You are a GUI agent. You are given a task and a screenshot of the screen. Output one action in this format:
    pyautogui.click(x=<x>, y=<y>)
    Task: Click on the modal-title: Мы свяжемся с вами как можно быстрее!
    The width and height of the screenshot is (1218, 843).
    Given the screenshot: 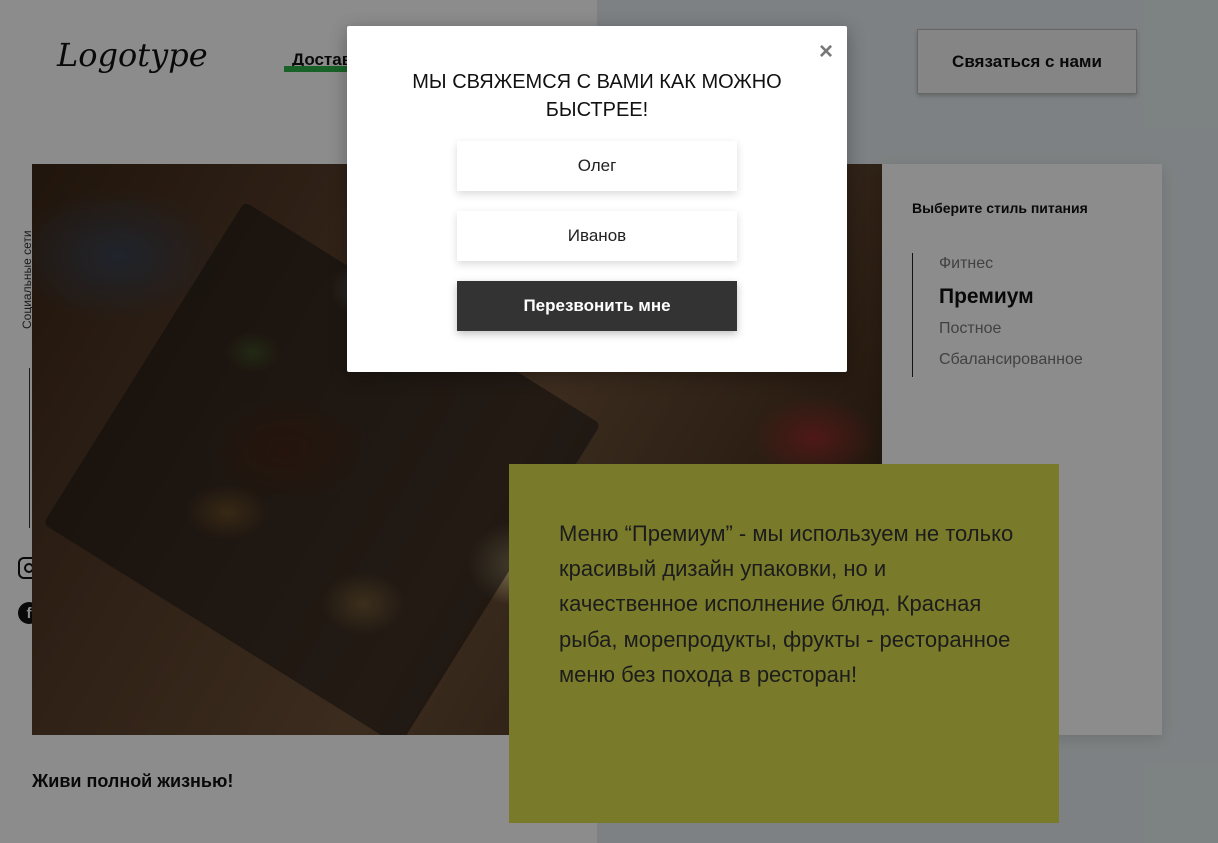 What is the action you would take?
    pyautogui.click(x=597, y=96)
    